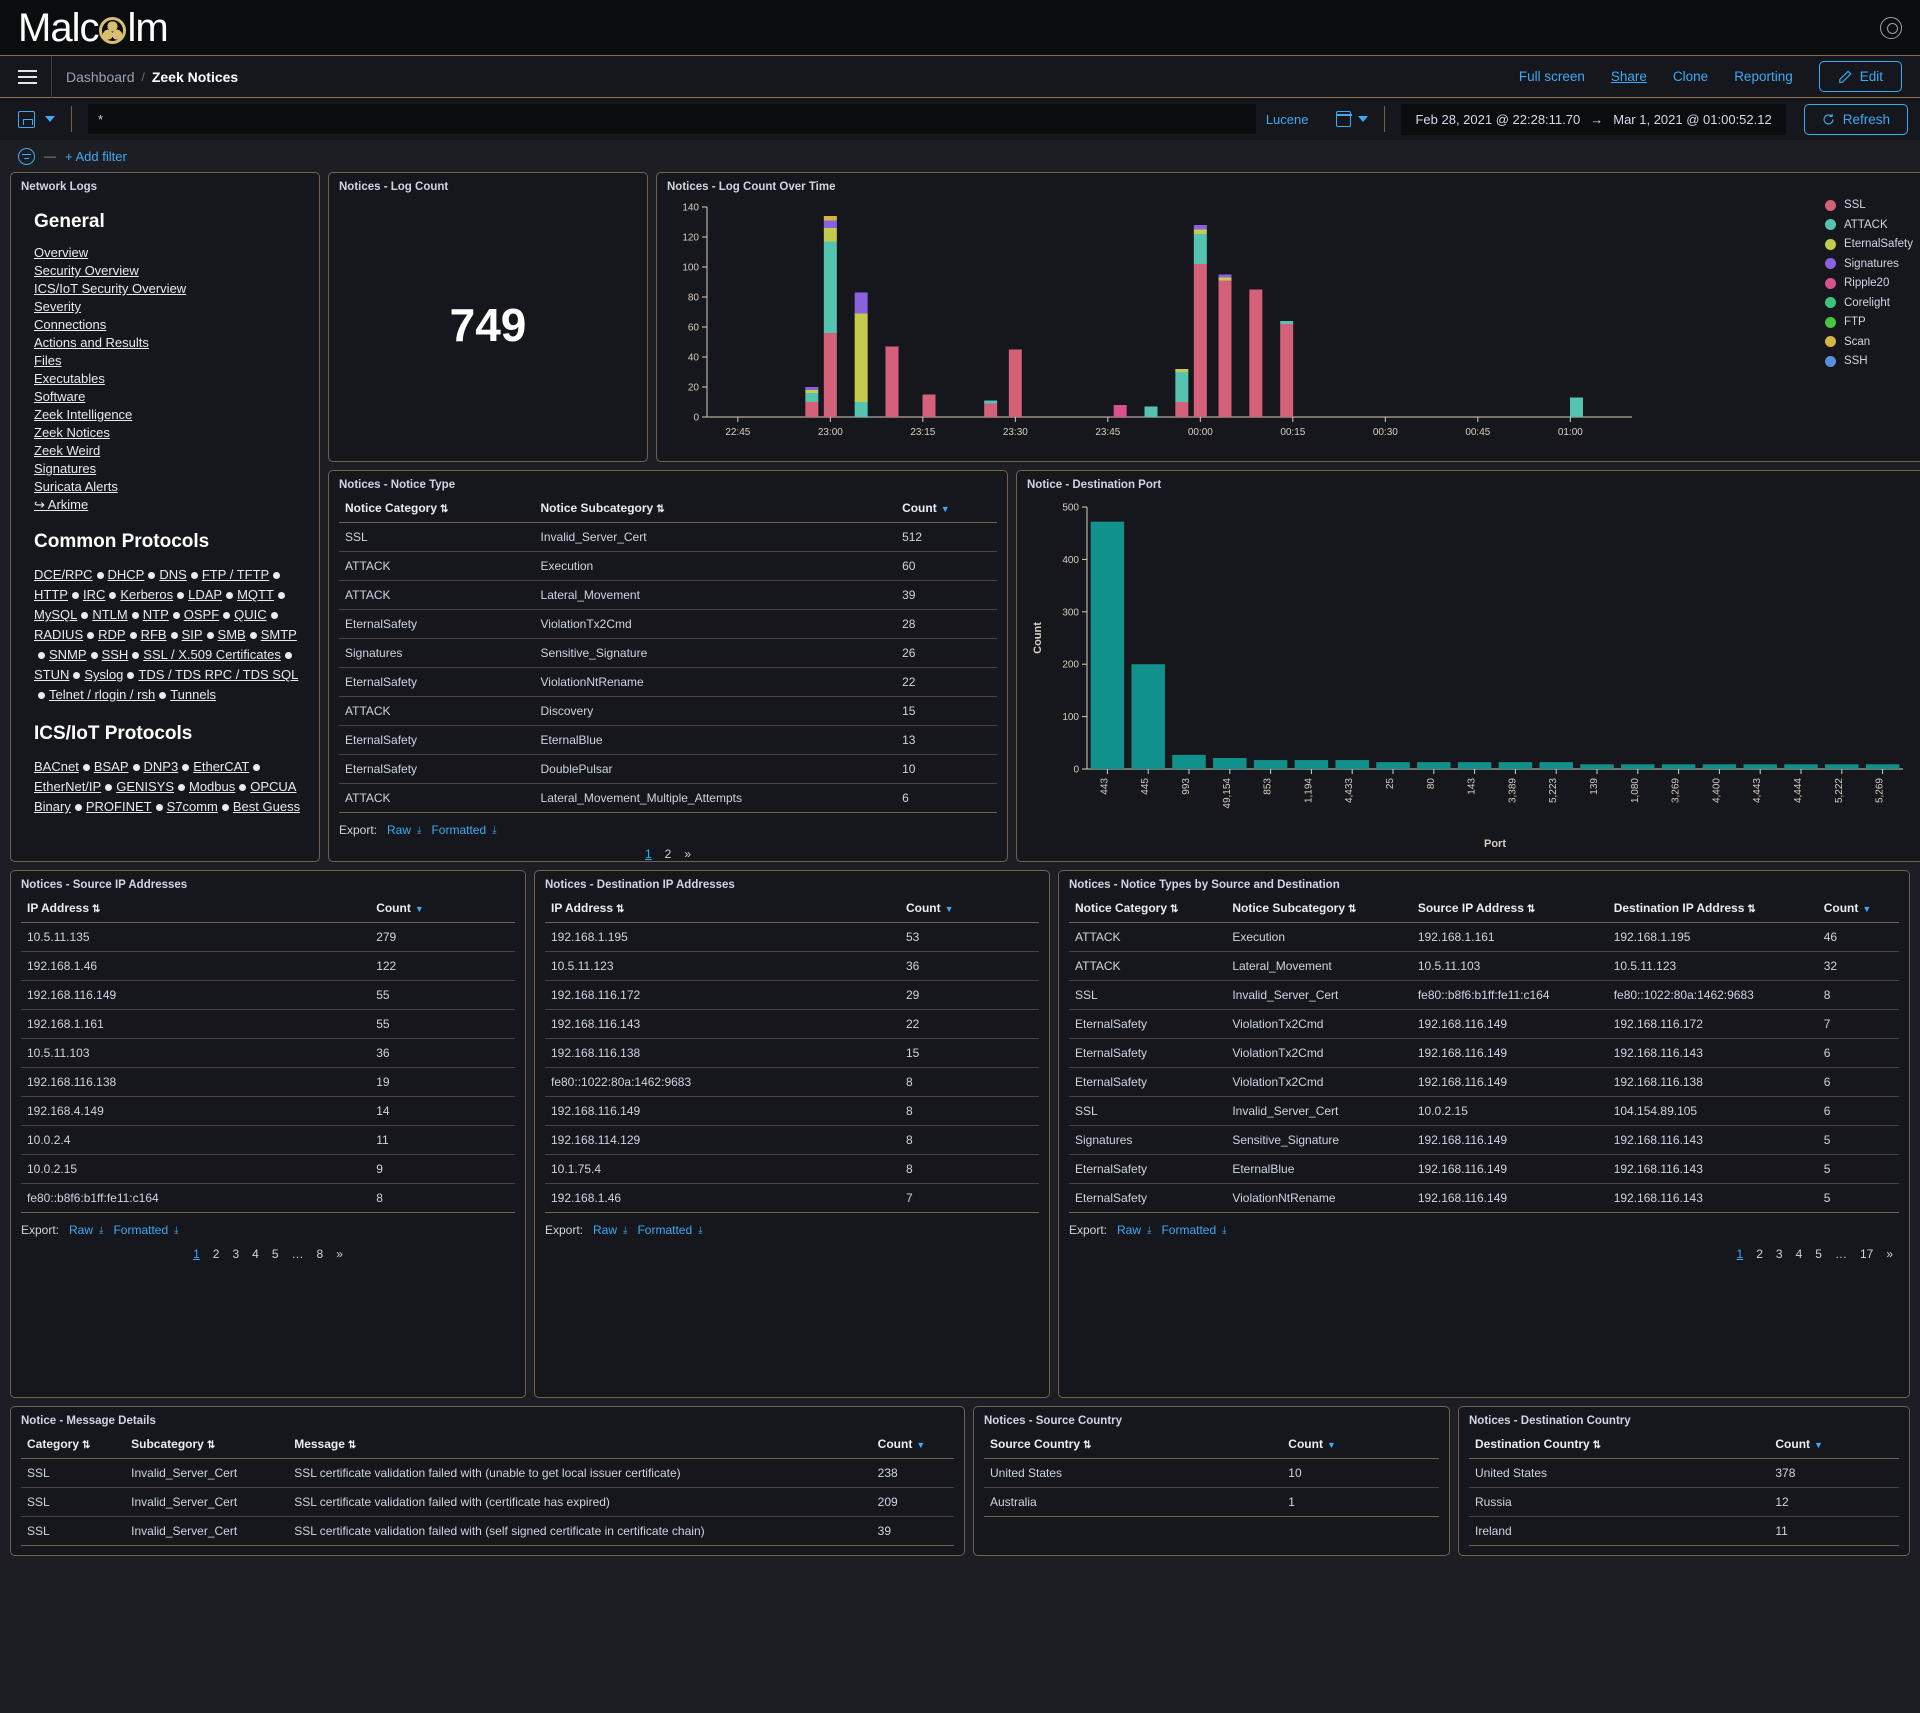 The image size is (1920, 1713). What do you see at coordinates (1868, 283) in the screenshot?
I see `legend-item-ripple20: Ripple20` at bounding box center [1868, 283].